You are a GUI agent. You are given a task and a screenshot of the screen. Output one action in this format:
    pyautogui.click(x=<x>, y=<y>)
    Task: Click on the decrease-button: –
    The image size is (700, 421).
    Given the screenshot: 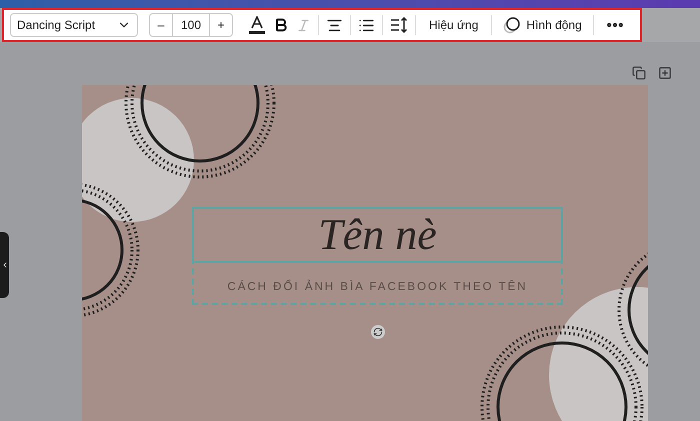 What is the action you would take?
    pyautogui.click(x=161, y=25)
    